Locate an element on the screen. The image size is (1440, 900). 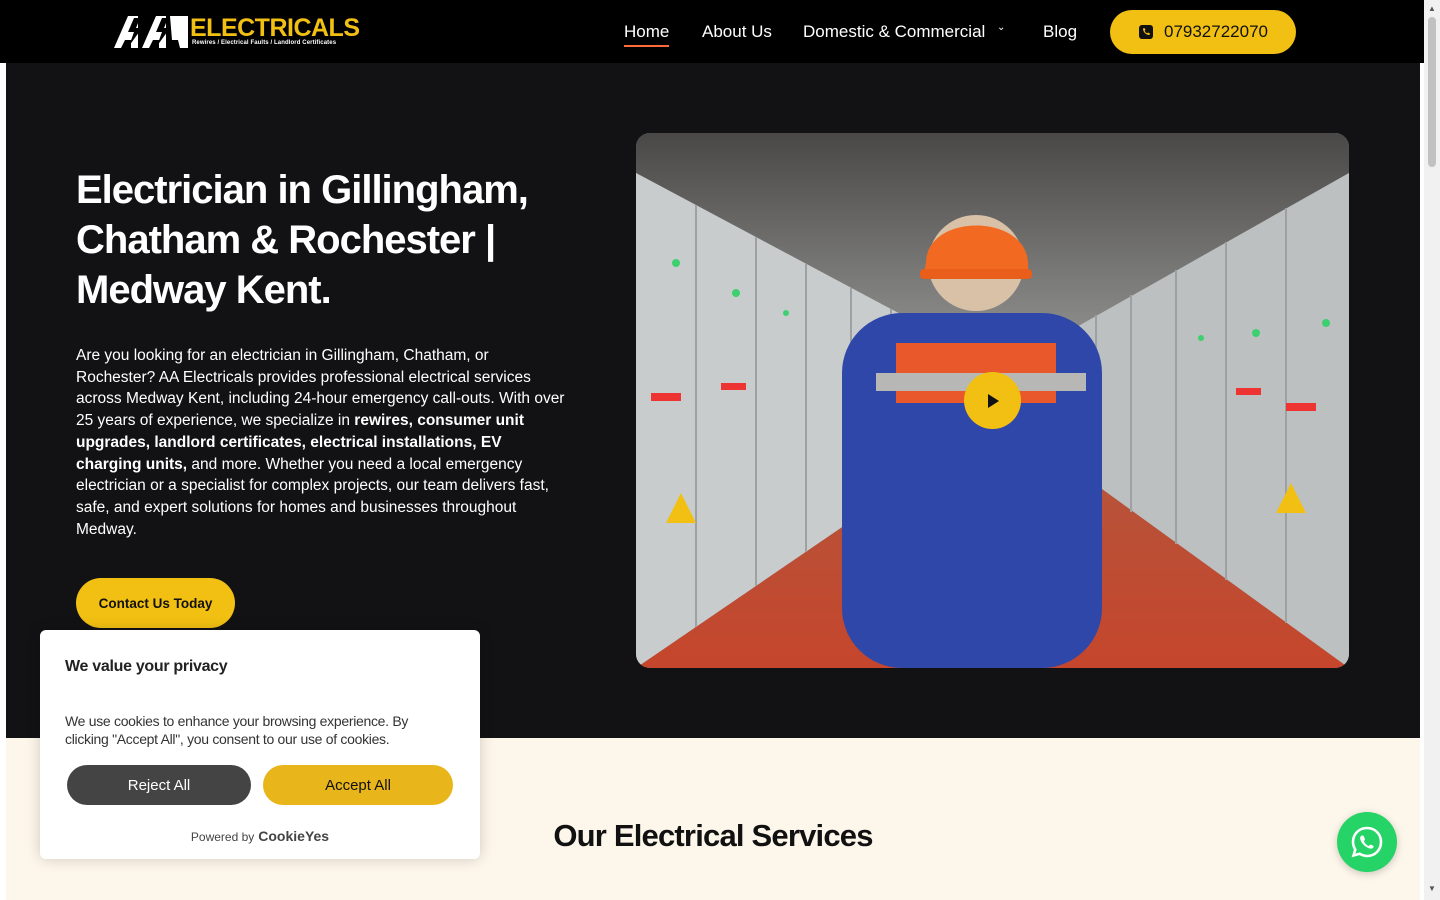
whatsapp-button is located at coordinates (1367, 842).